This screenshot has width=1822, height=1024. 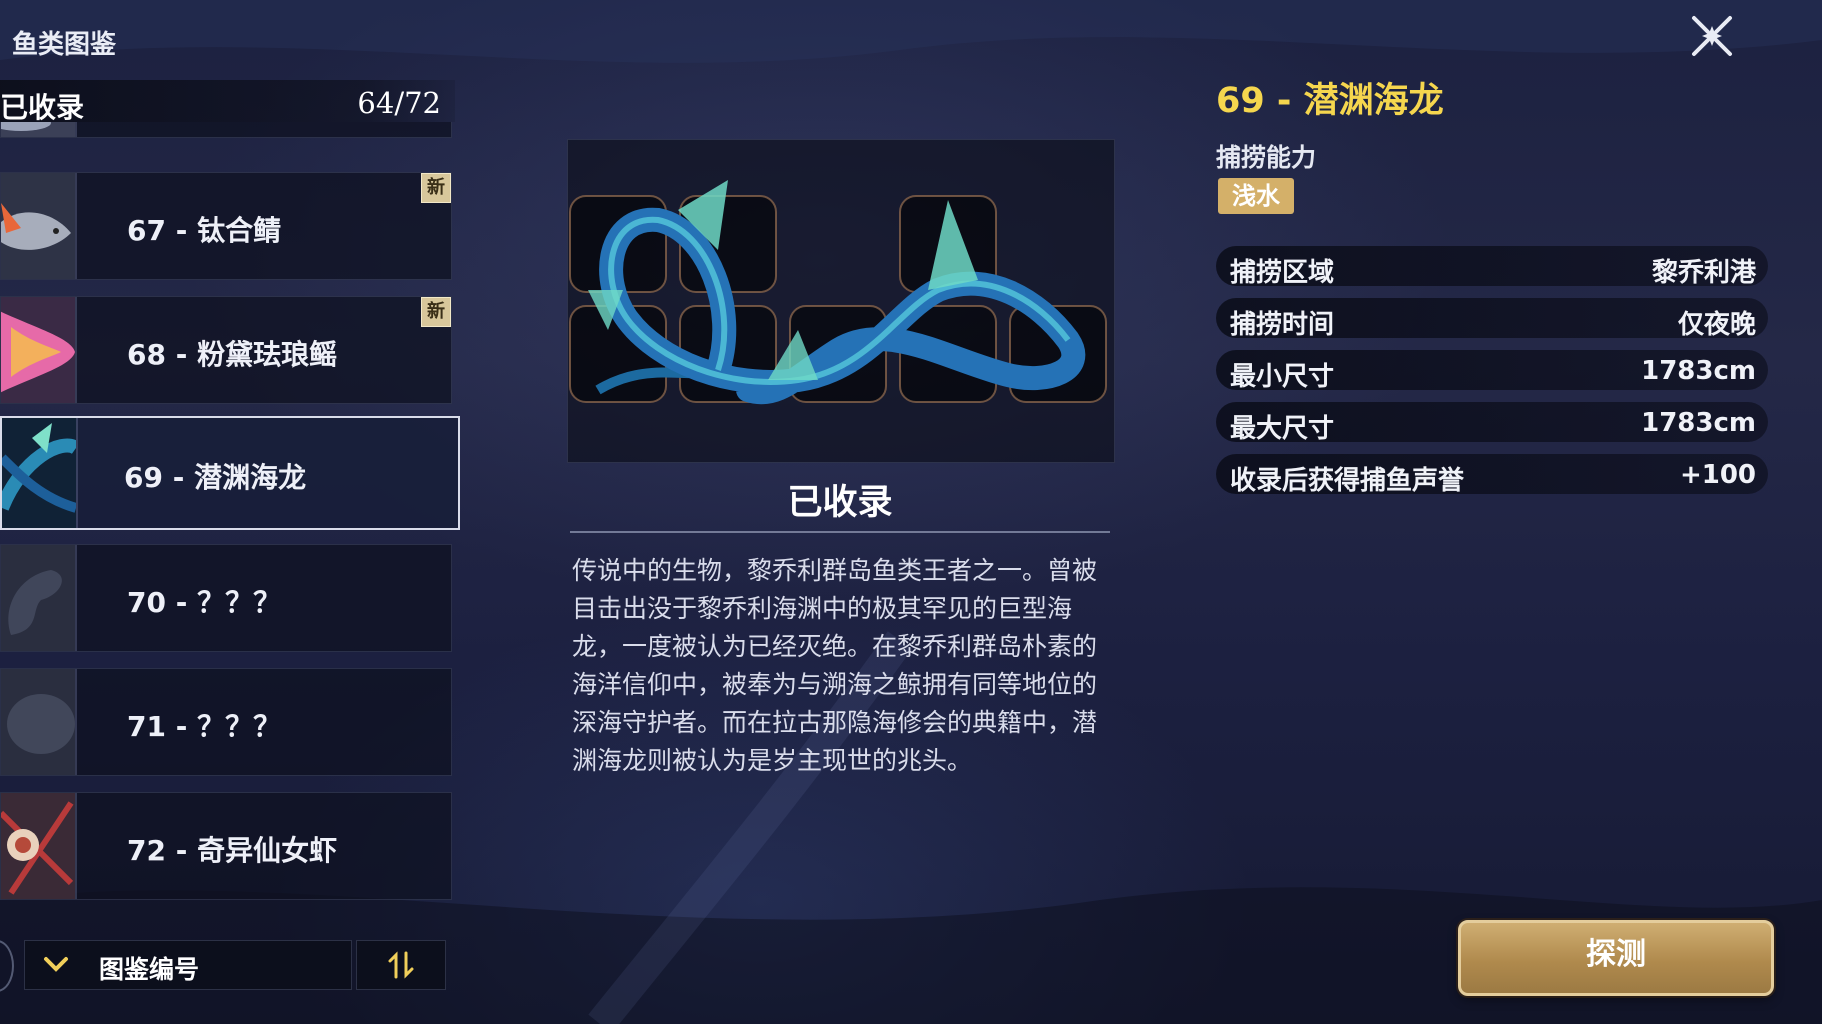 I want to click on list-item-label: 67 - 钛合鲭, so click(x=204, y=230).